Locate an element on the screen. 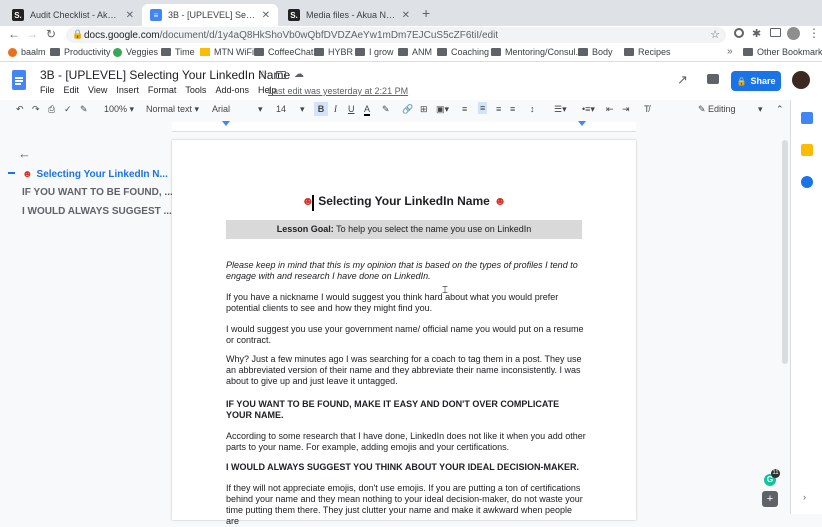 The height and width of the screenshot is (527, 822). link-icon: 🔗 is located at coordinates (407, 109).